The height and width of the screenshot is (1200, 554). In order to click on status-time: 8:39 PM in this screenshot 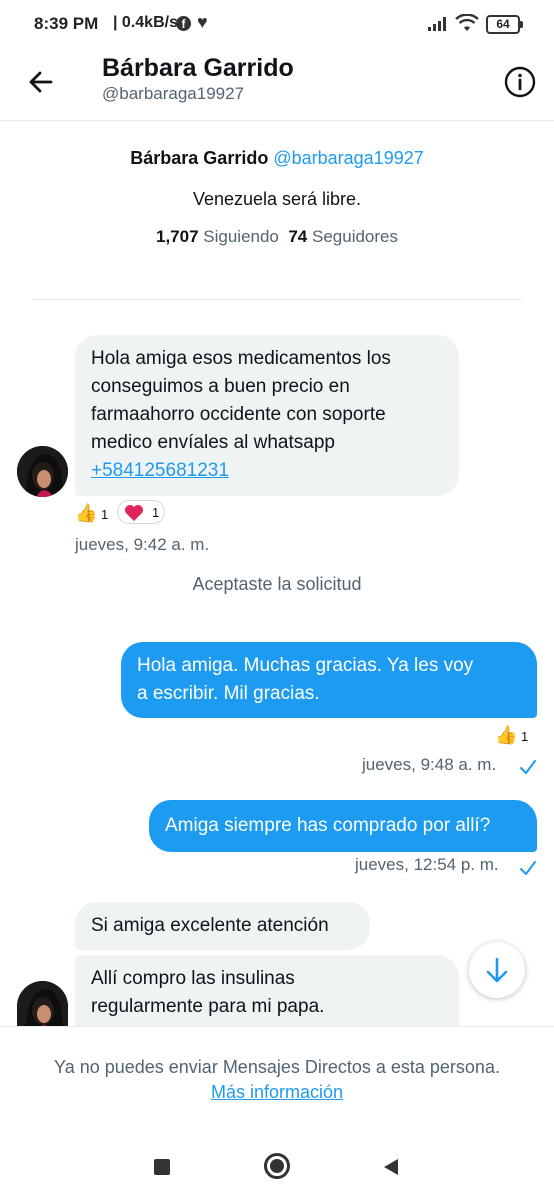, I will do `click(66, 23)`.